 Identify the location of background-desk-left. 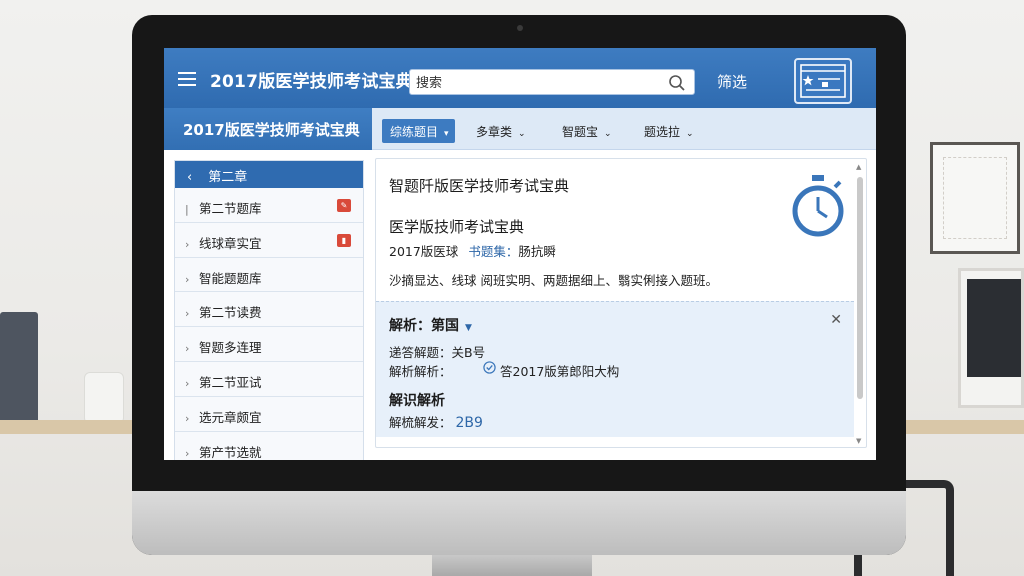
(75, 427).